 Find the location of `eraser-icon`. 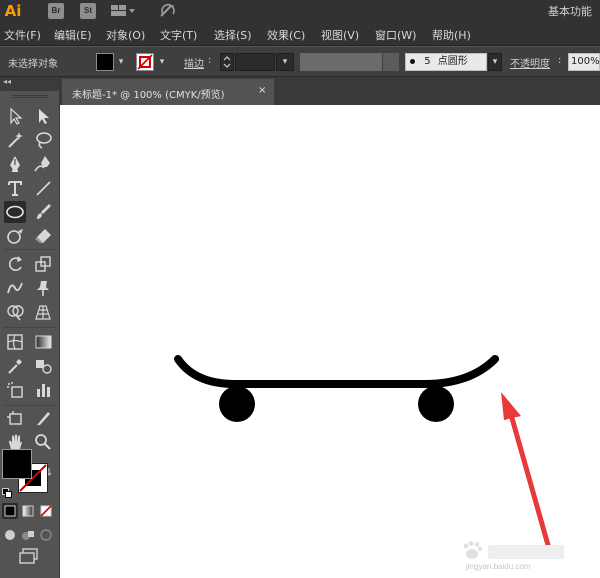

eraser-icon is located at coordinates (43, 236).